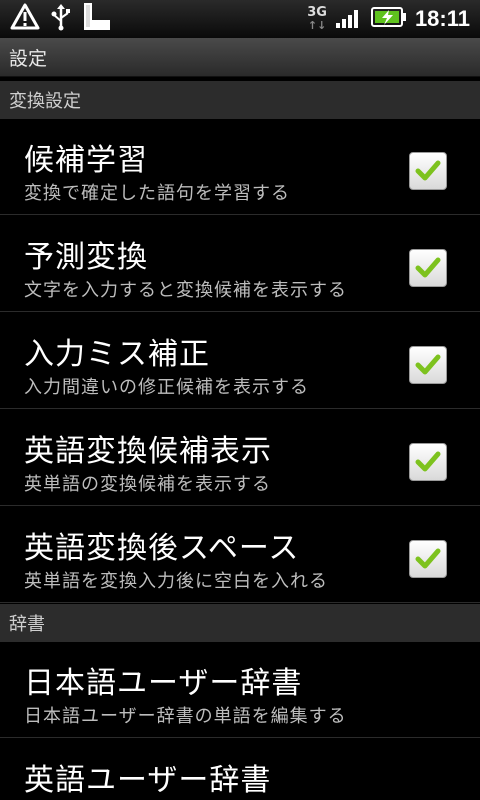 The image size is (480, 800). I want to click on english-space-checkbox, so click(428, 559).